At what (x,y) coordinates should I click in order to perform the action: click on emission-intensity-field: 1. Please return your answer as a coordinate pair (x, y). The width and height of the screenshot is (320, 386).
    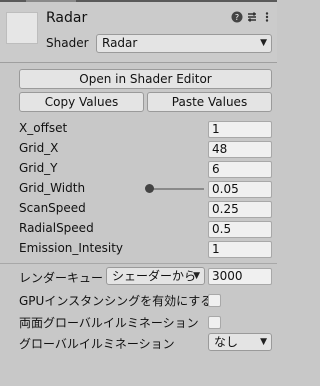
    Looking at the image, I should click on (240, 249).